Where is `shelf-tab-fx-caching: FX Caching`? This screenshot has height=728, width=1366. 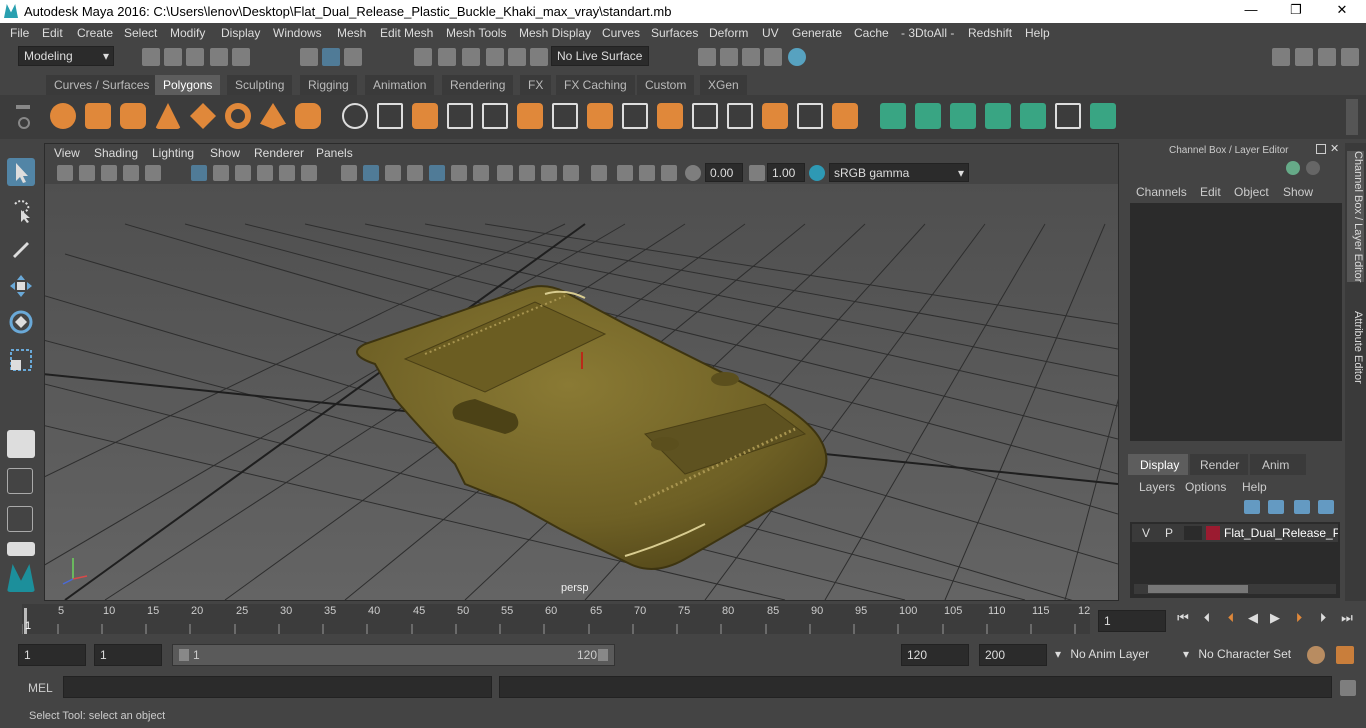
shelf-tab-fx-caching: FX Caching is located at coordinates (595, 85).